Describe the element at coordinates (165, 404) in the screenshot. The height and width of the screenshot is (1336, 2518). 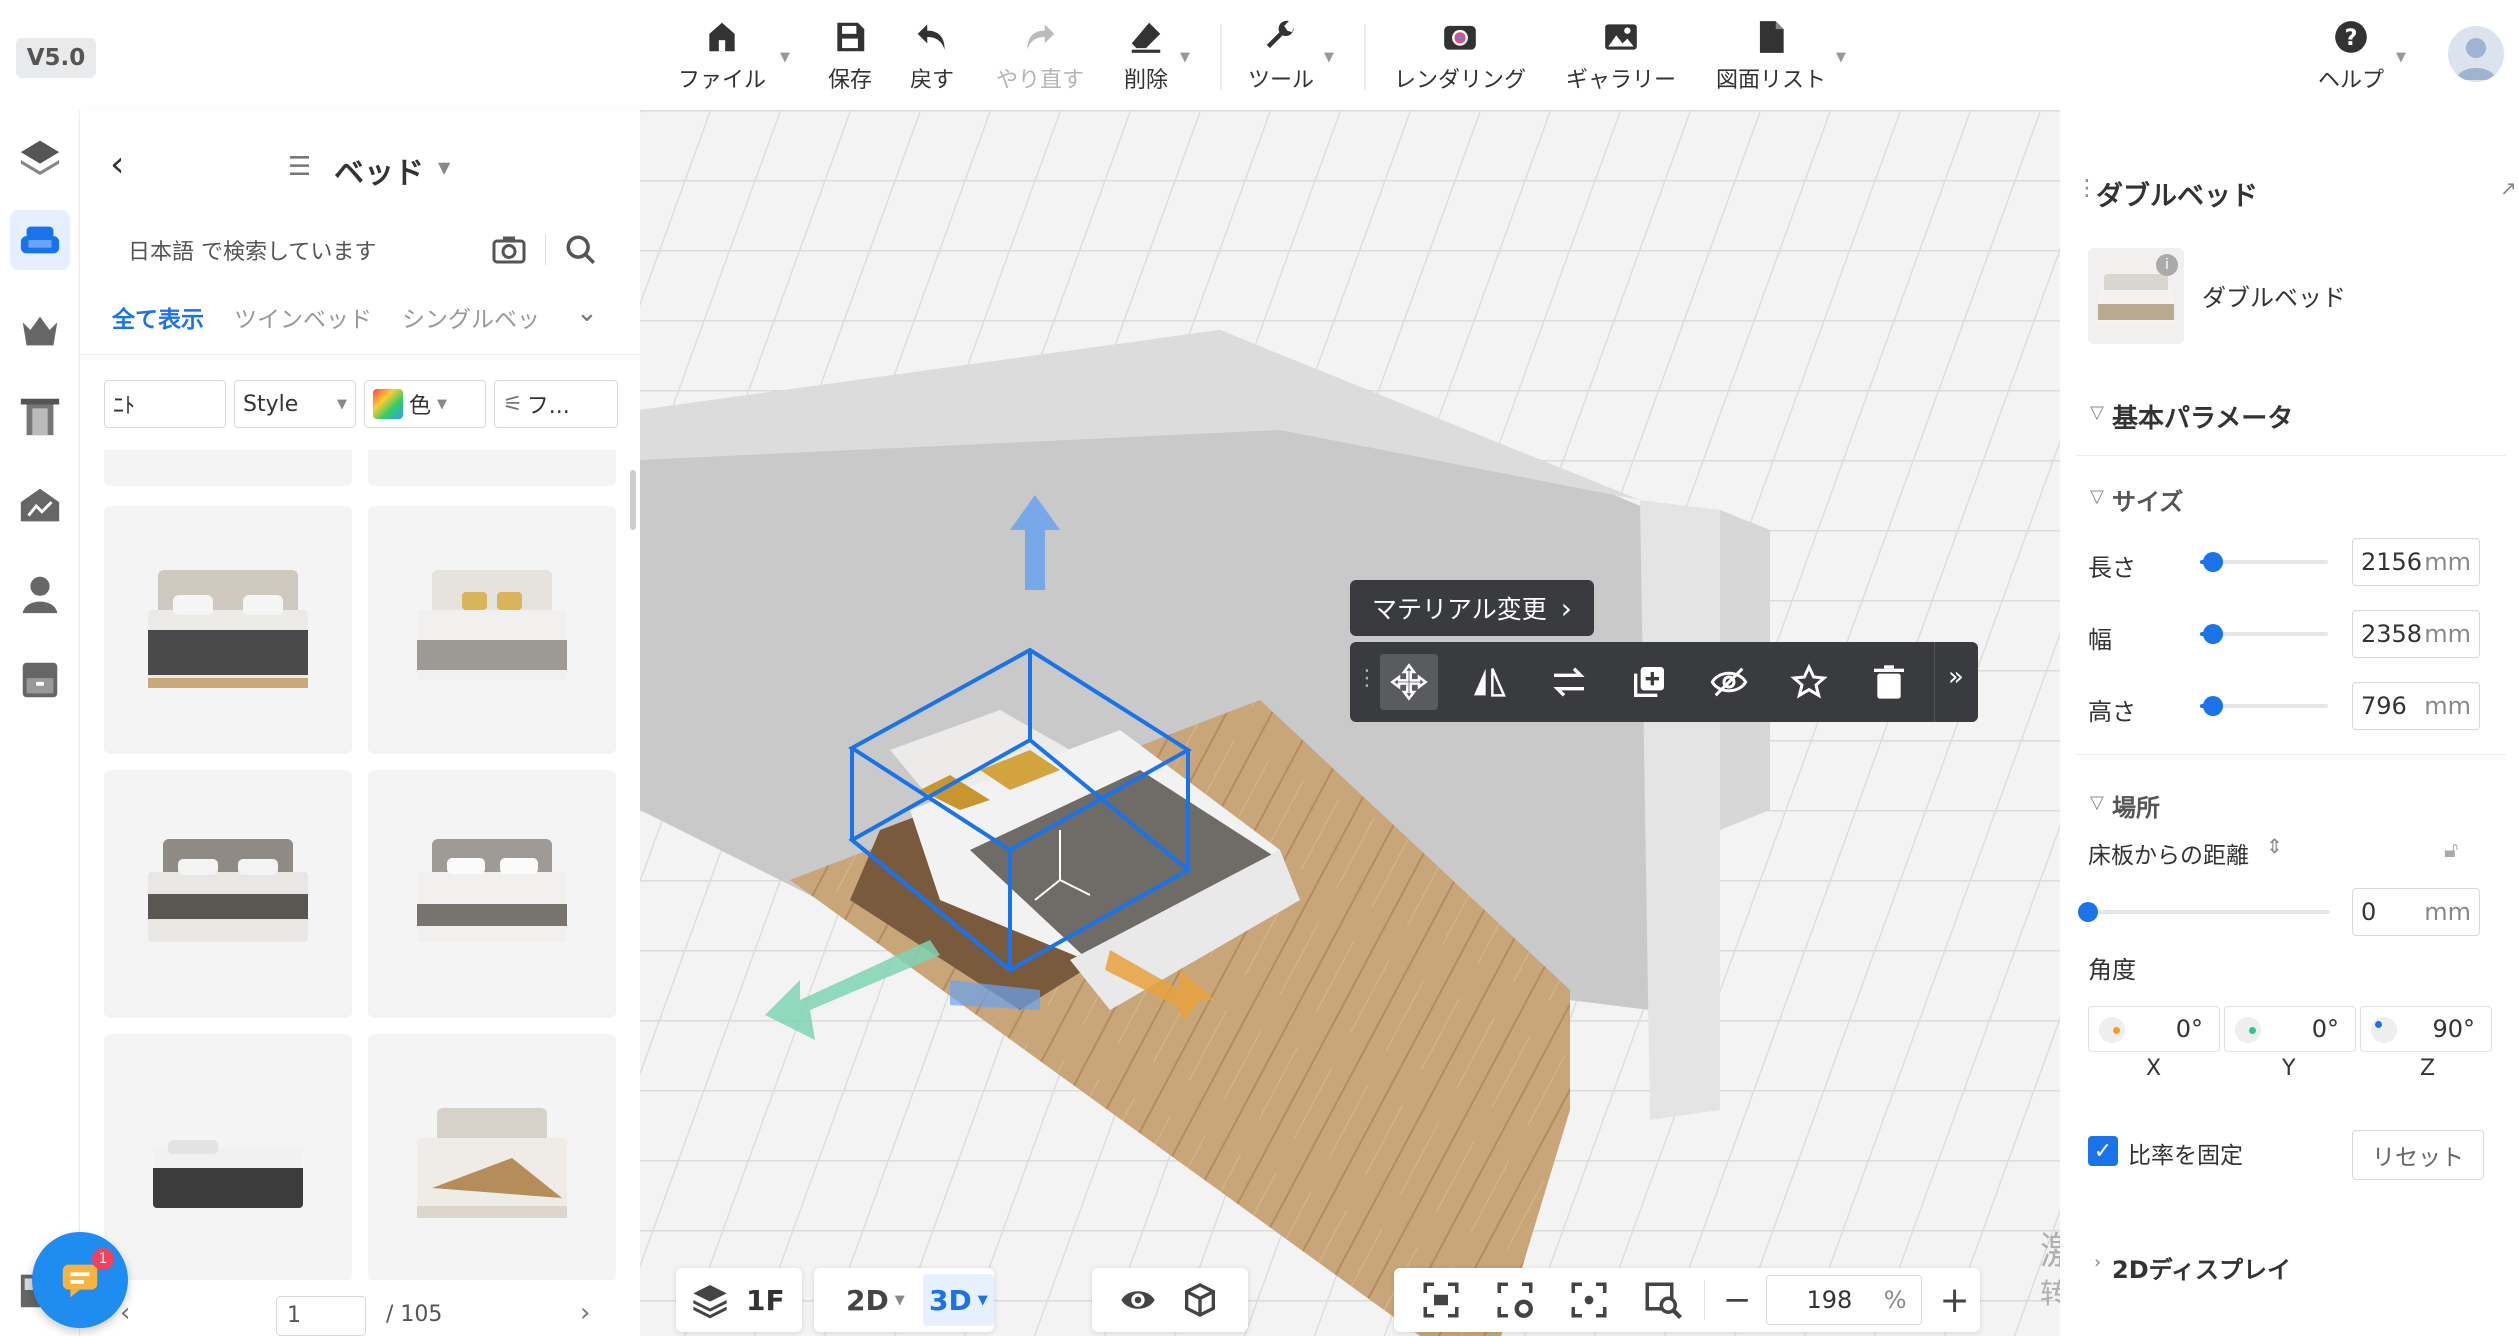
I see `filter-1: ﾆﾄ` at that location.